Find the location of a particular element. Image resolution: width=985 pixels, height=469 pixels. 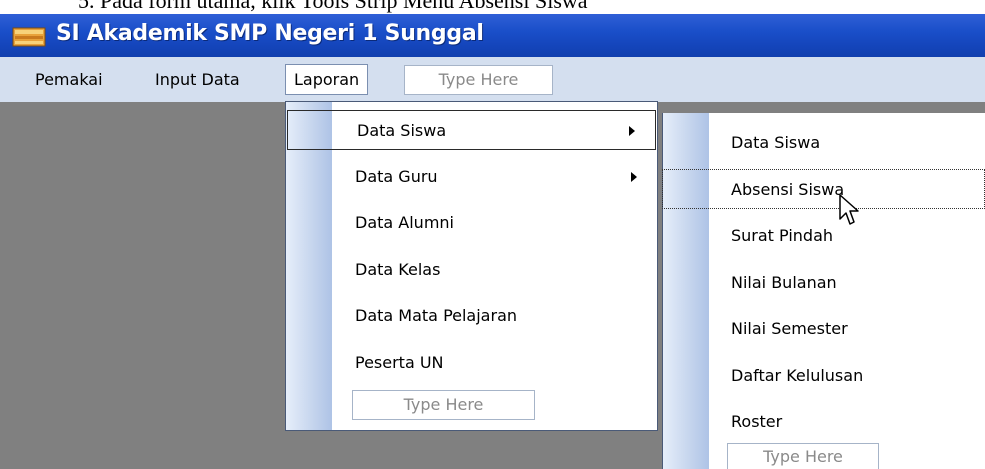

submenu-type-here: Type Here is located at coordinates (803, 456).